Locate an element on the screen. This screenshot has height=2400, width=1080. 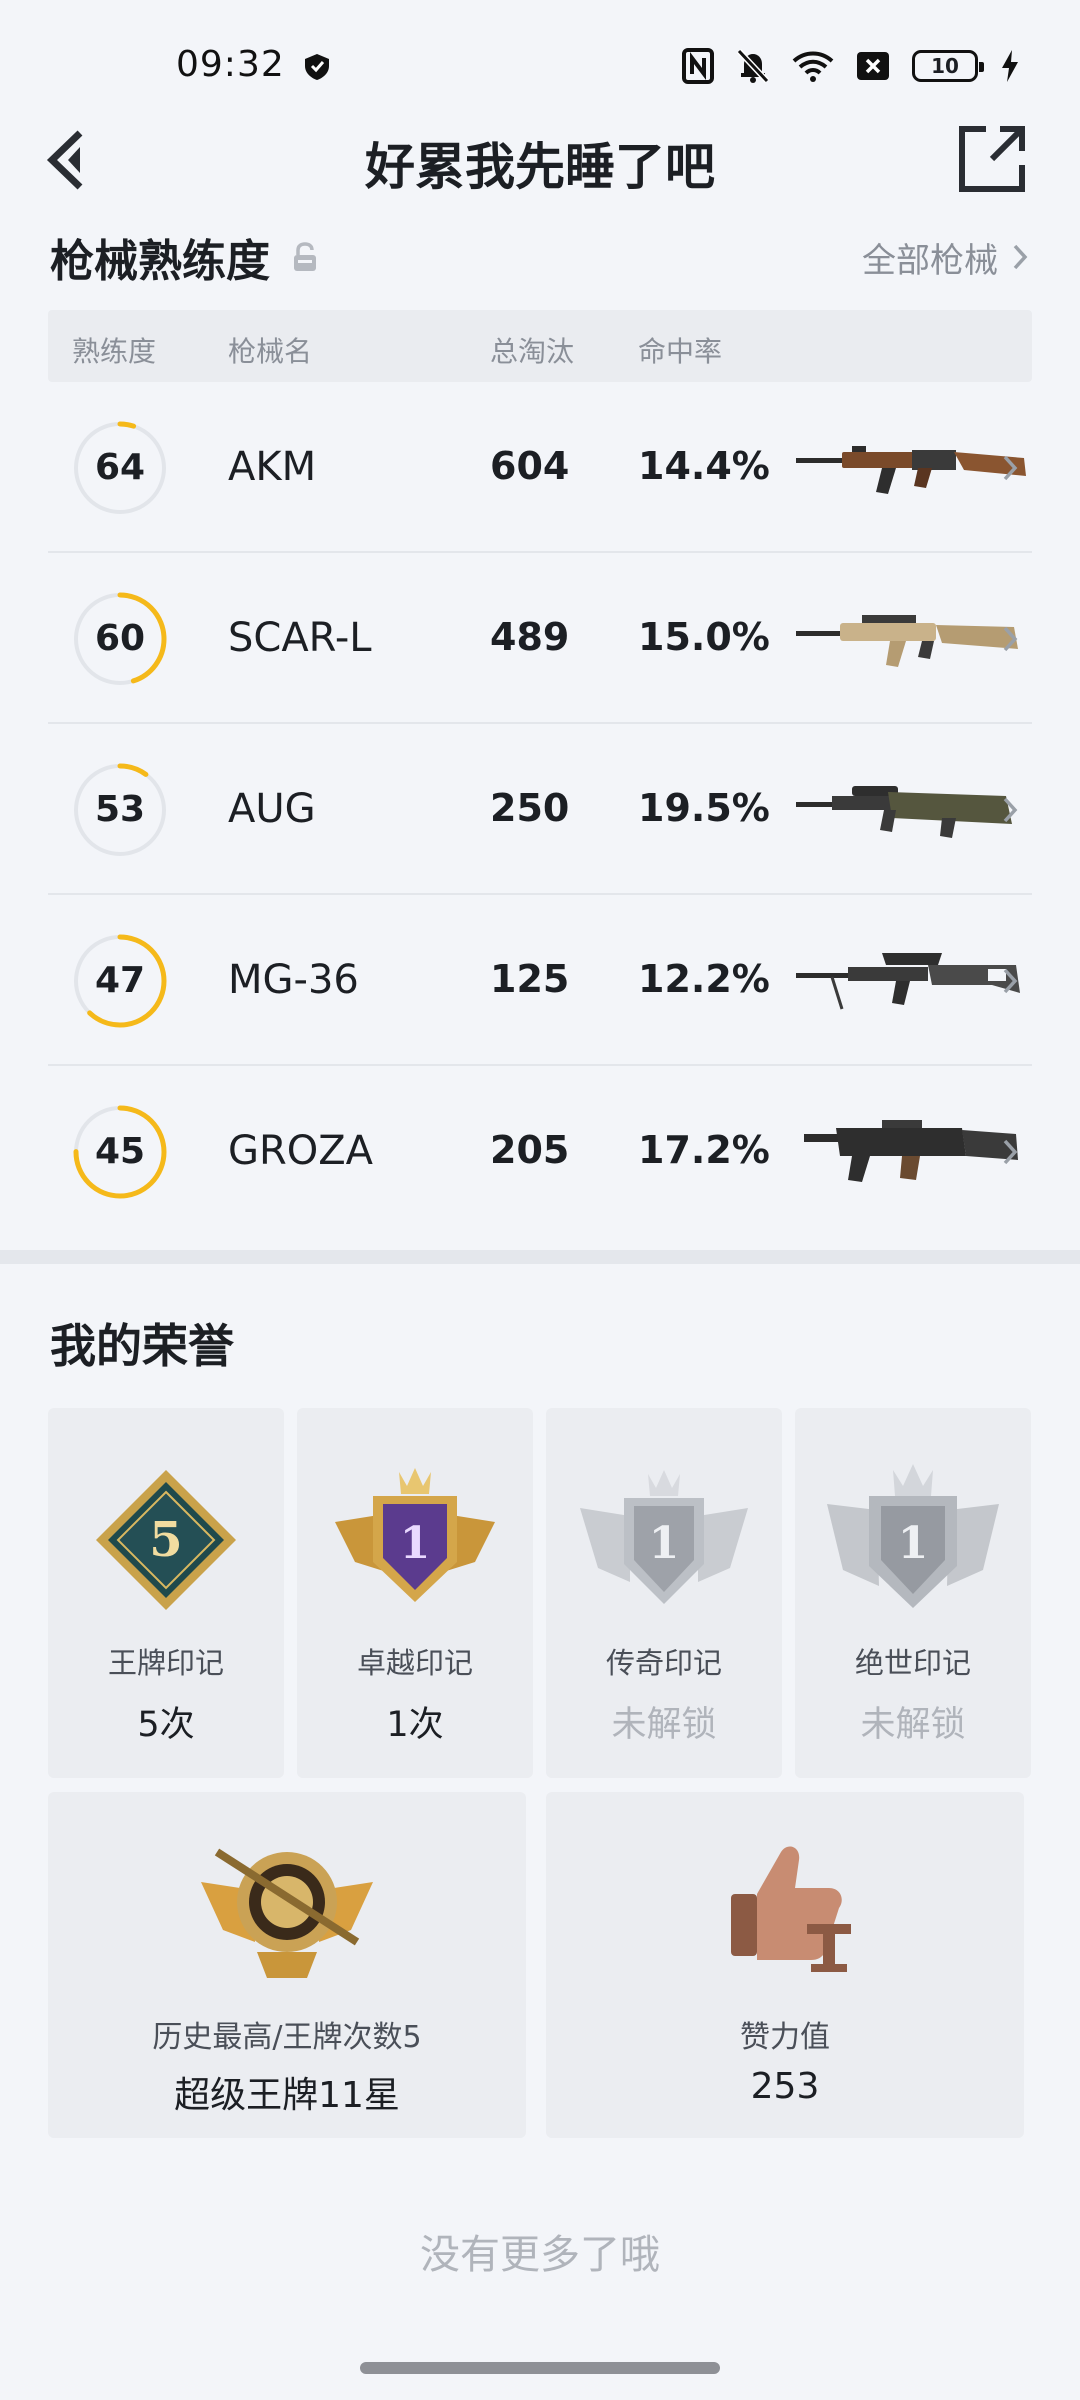
mastery-level: 60 is located at coordinates (120, 638).